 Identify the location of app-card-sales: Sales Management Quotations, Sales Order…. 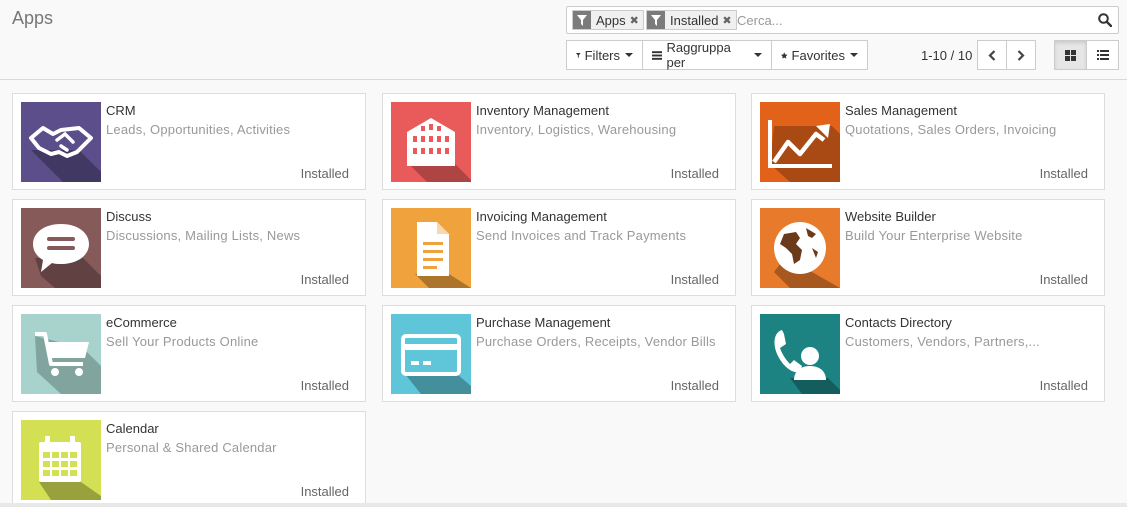
(928, 141).